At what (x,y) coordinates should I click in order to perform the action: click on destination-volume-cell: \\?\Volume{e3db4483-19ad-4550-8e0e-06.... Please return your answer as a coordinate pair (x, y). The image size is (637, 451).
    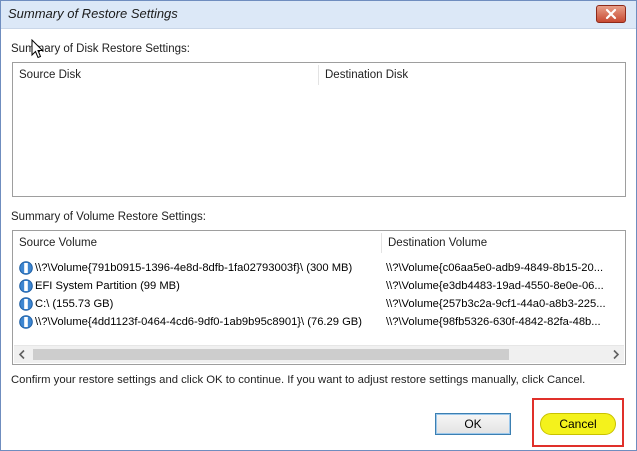
    Looking at the image, I should click on (495, 286).